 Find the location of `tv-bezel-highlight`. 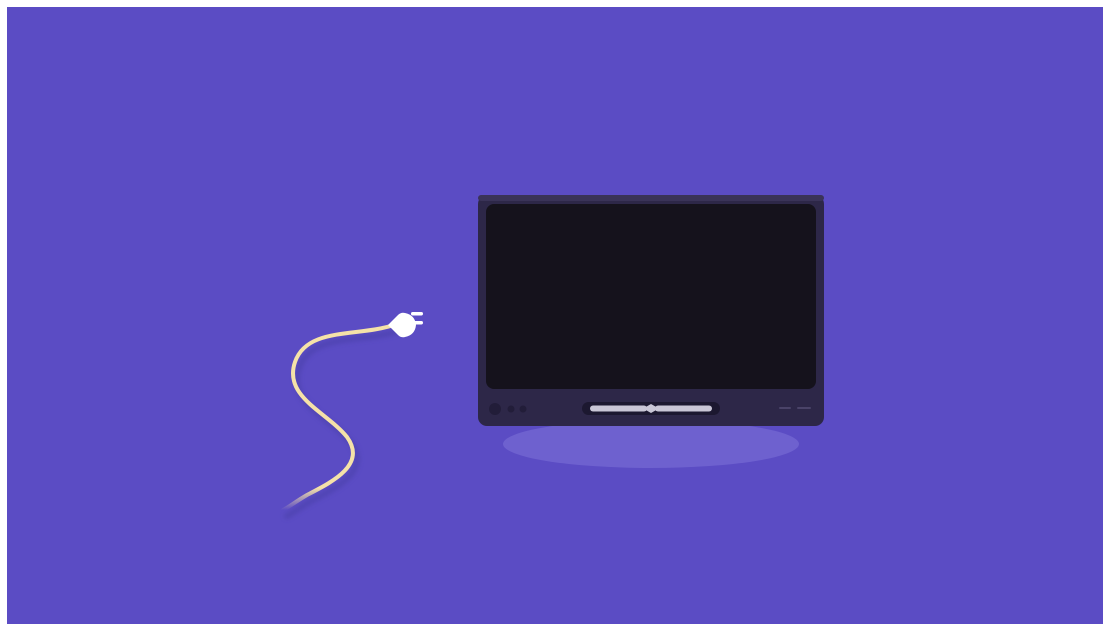

tv-bezel-highlight is located at coordinates (651, 198).